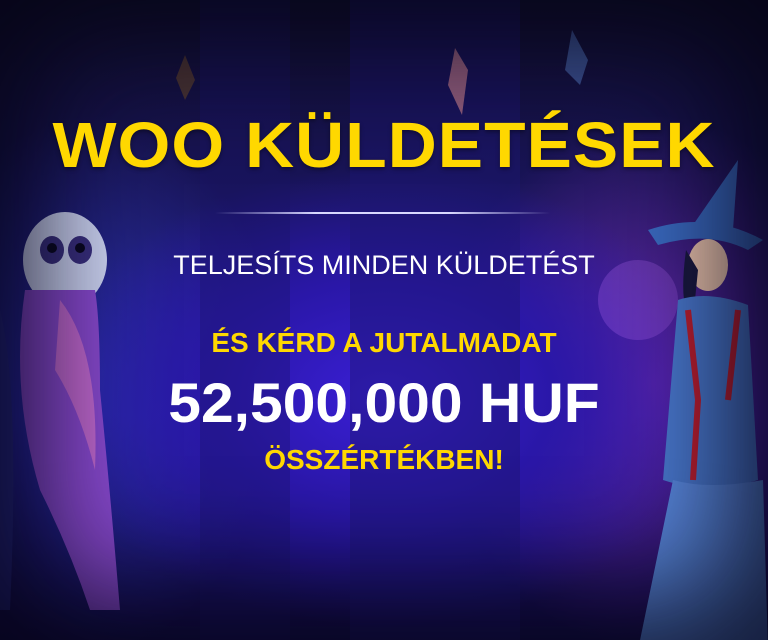 This screenshot has height=640, width=768. What do you see at coordinates (384, 145) in the screenshot?
I see `promo-title: WOO KÜLDETÉSEK` at bounding box center [384, 145].